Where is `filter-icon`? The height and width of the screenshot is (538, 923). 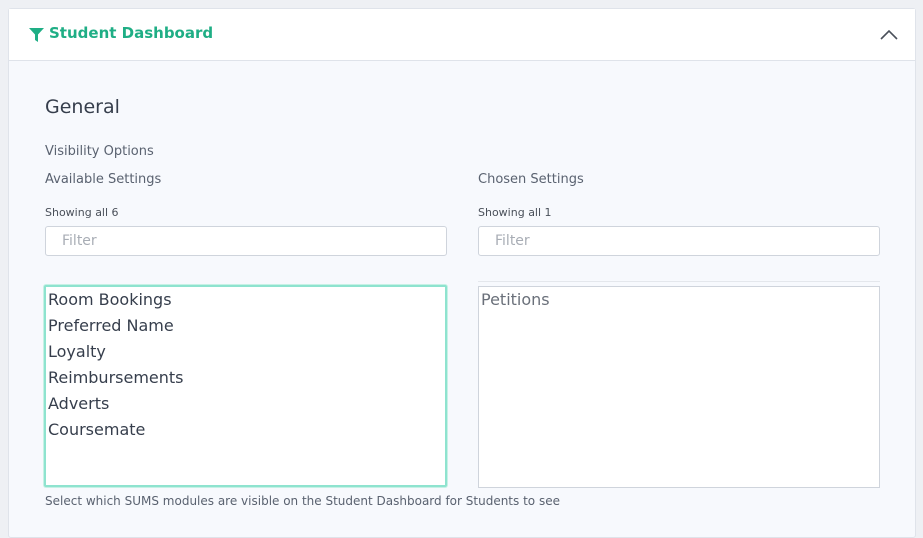
filter-icon is located at coordinates (36, 35).